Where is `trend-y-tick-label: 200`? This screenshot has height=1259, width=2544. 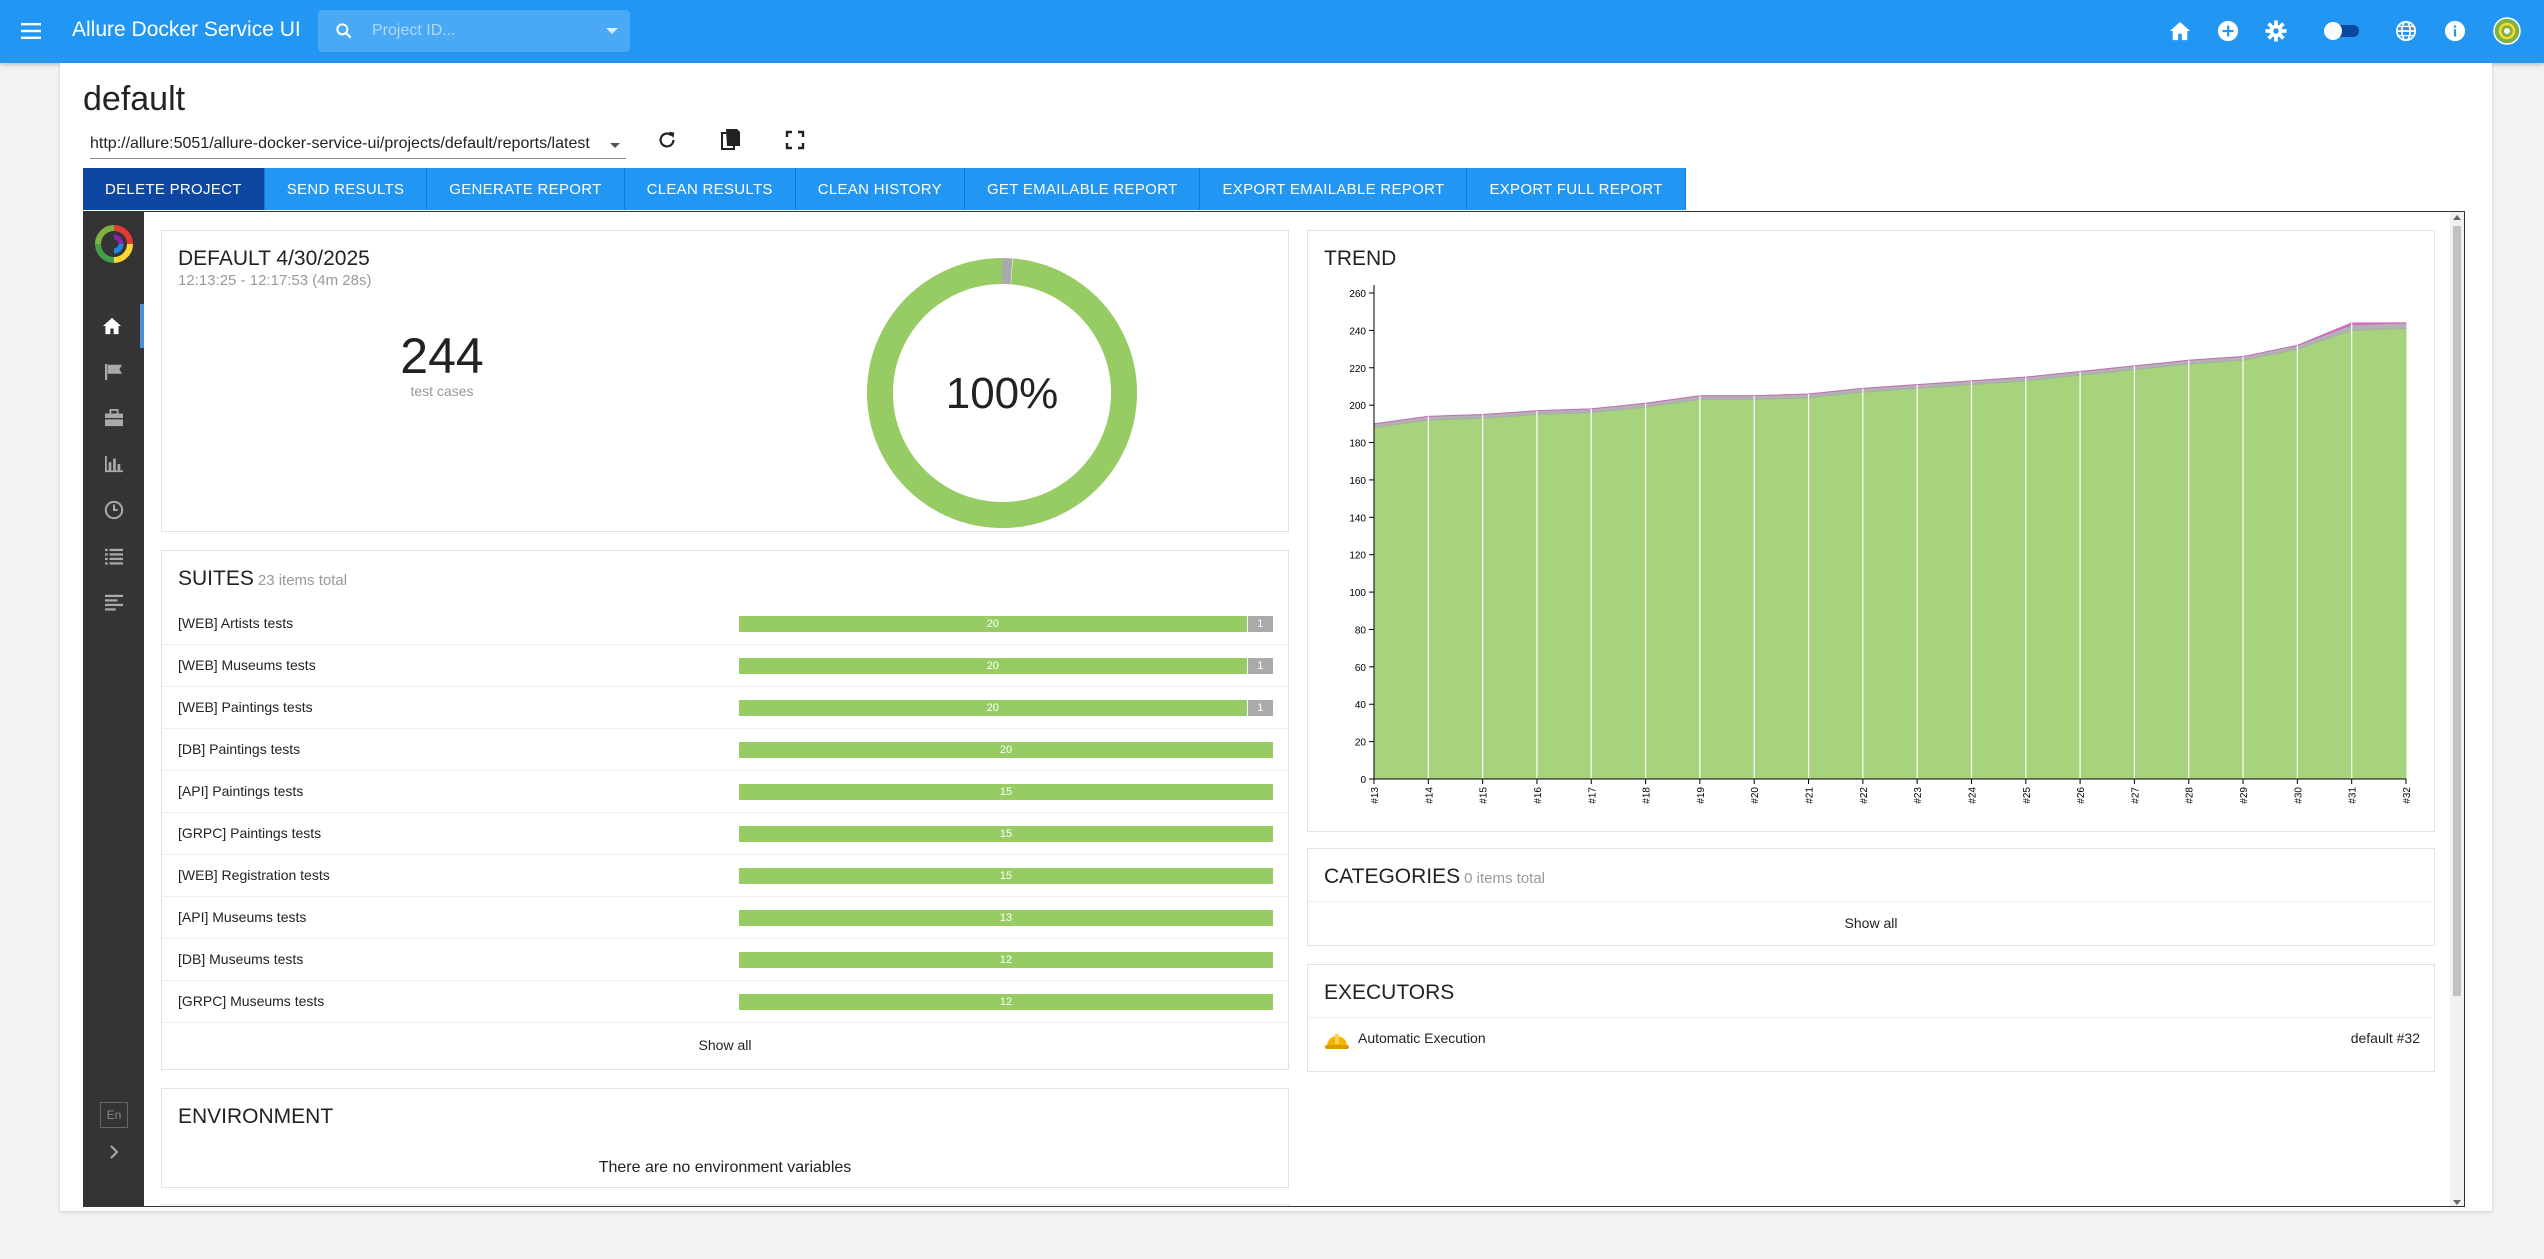
trend-y-tick-label: 200 is located at coordinates (1357, 406).